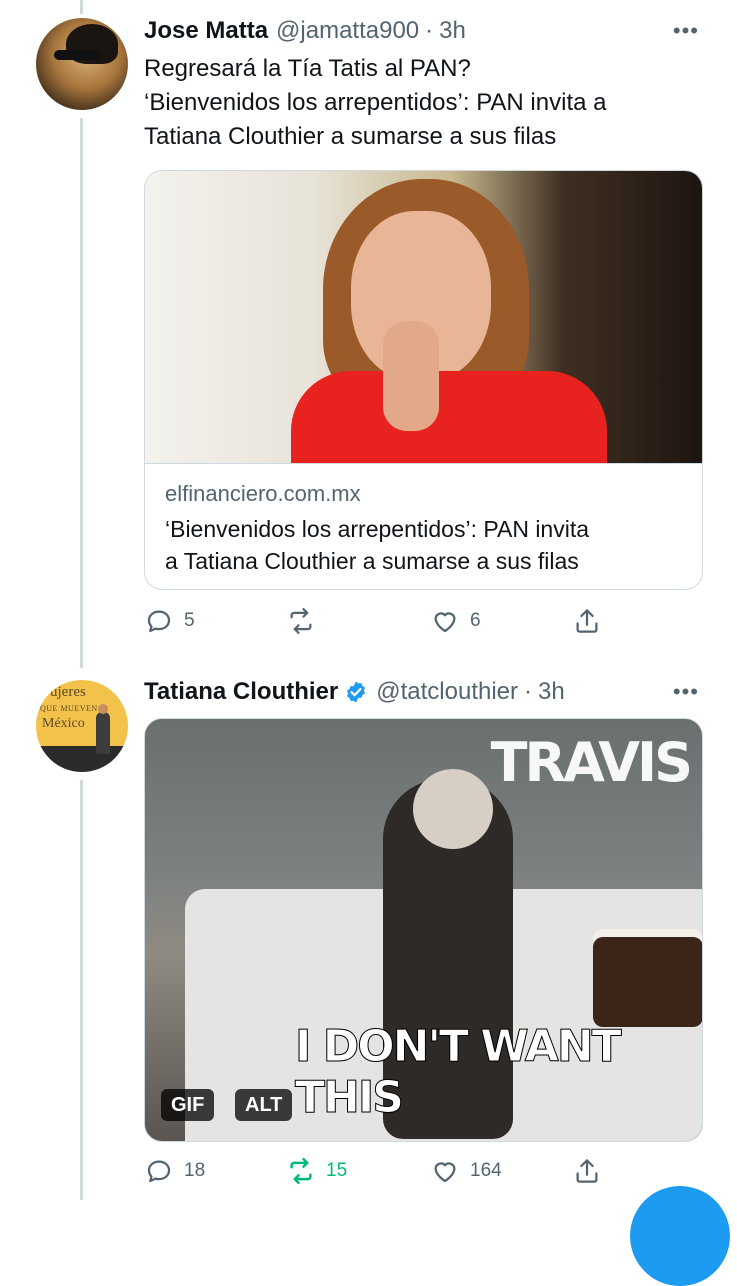  What do you see at coordinates (307, 68) in the screenshot?
I see `tweet-text-line: Regresará la Tía Tatis al PAN?` at bounding box center [307, 68].